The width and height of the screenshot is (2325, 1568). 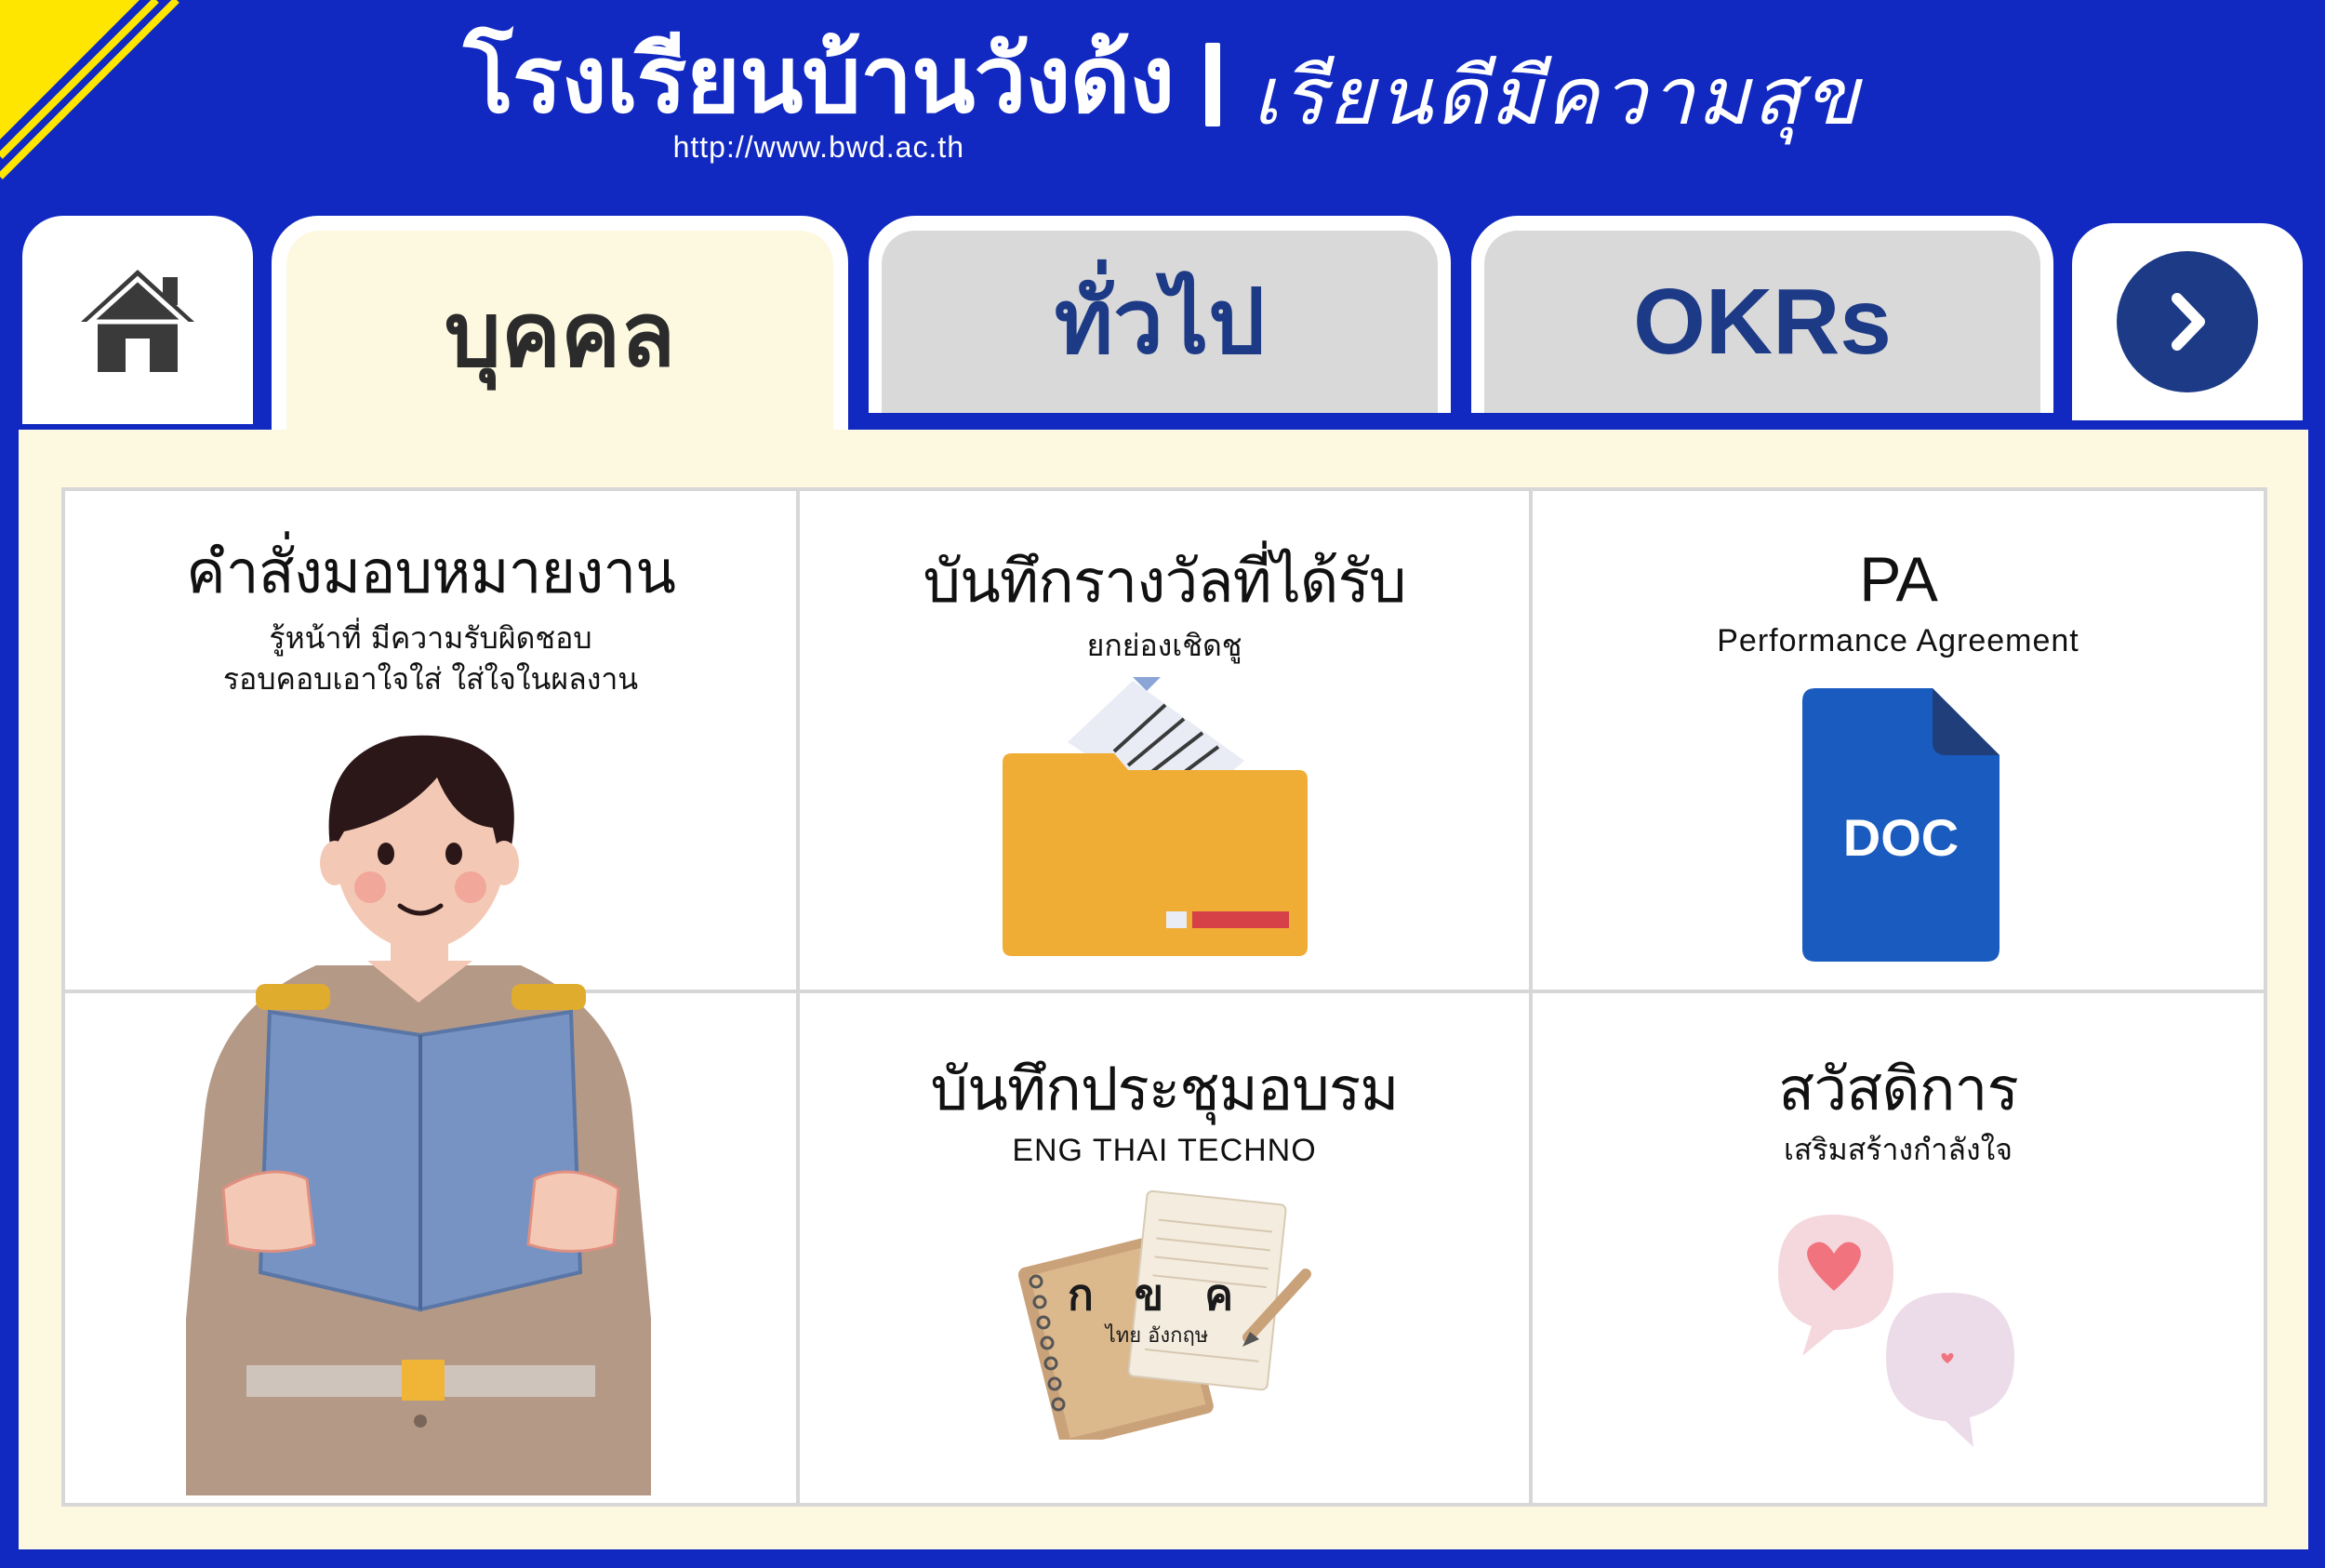 What do you see at coordinates (818, 147) in the screenshot?
I see `school-url: http://www.bwd.ac.th` at bounding box center [818, 147].